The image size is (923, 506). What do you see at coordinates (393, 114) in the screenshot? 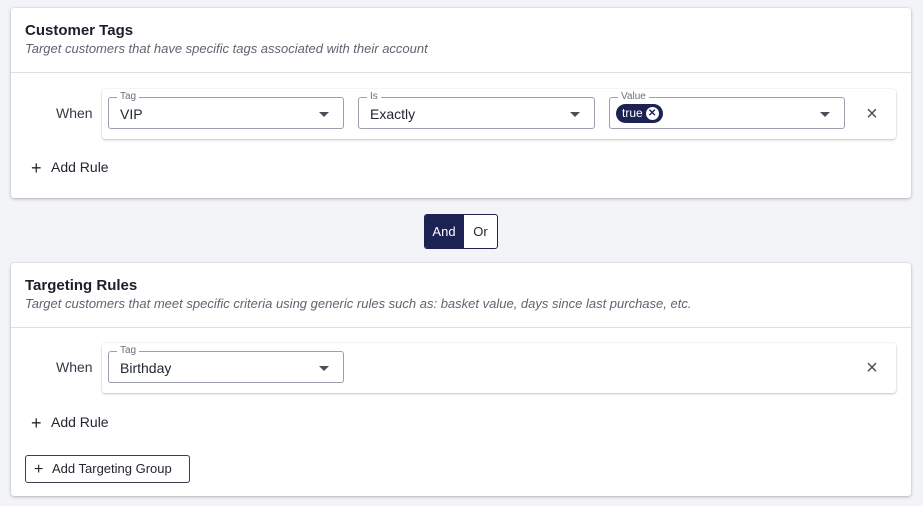
I see `is-field-value: Exactly` at bounding box center [393, 114].